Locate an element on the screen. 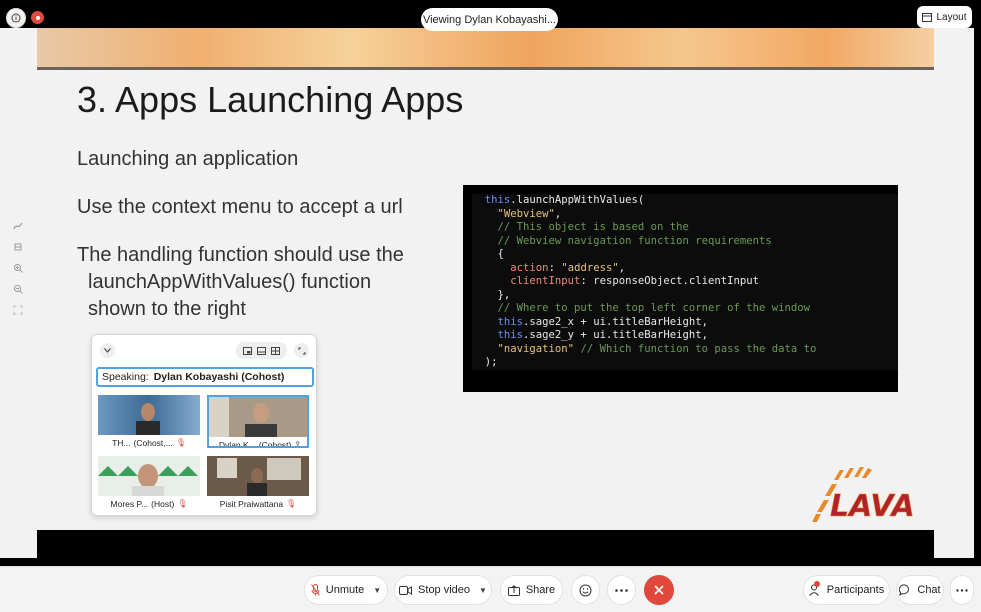 This screenshot has width=981, height=612. speaking-label: Speaking: is located at coordinates (125, 377).